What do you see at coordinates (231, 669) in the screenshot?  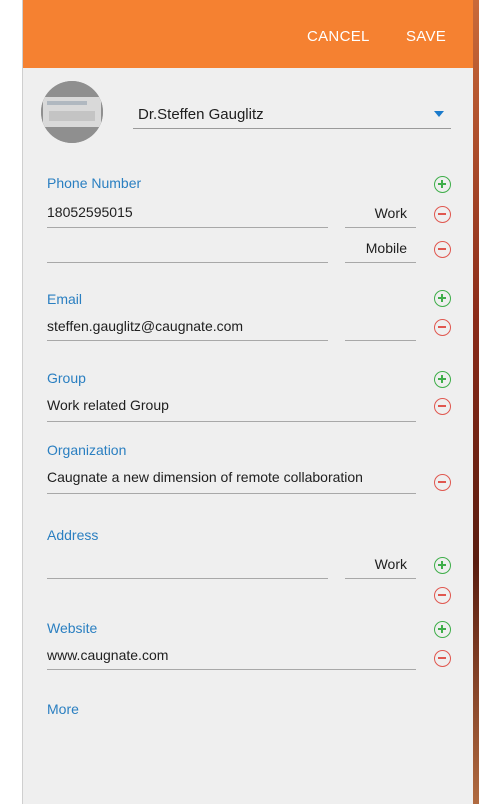 I see `website-underline` at bounding box center [231, 669].